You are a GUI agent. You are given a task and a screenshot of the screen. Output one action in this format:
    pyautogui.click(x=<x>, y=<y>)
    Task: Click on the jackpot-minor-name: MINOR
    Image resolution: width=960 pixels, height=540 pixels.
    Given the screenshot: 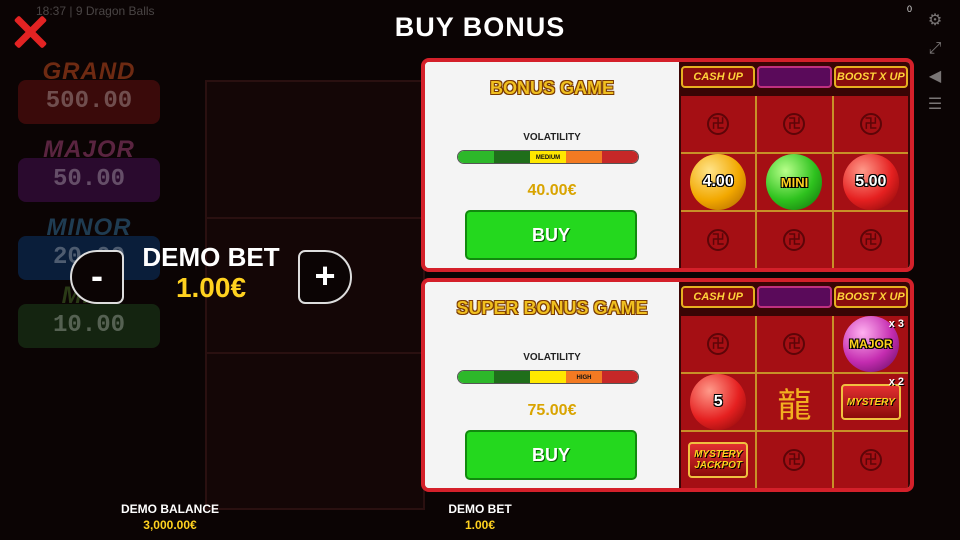 What is the action you would take?
    pyautogui.click(x=89, y=227)
    